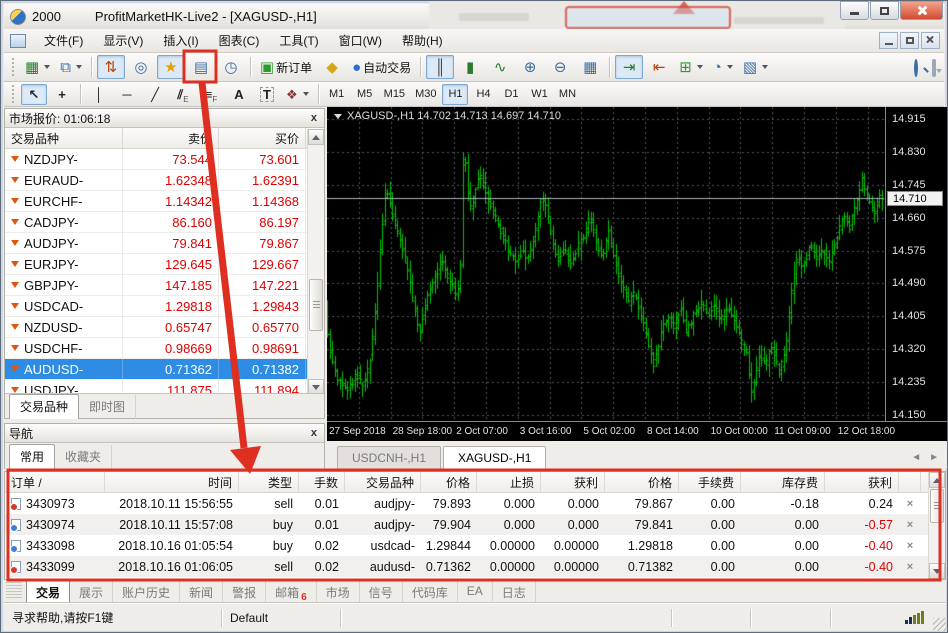 The height and width of the screenshot is (633, 948). What do you see at coordinates (500, 67) in the screenshot?
I see `line-chart-type-button: ∿` at bounding box center [500, 67].